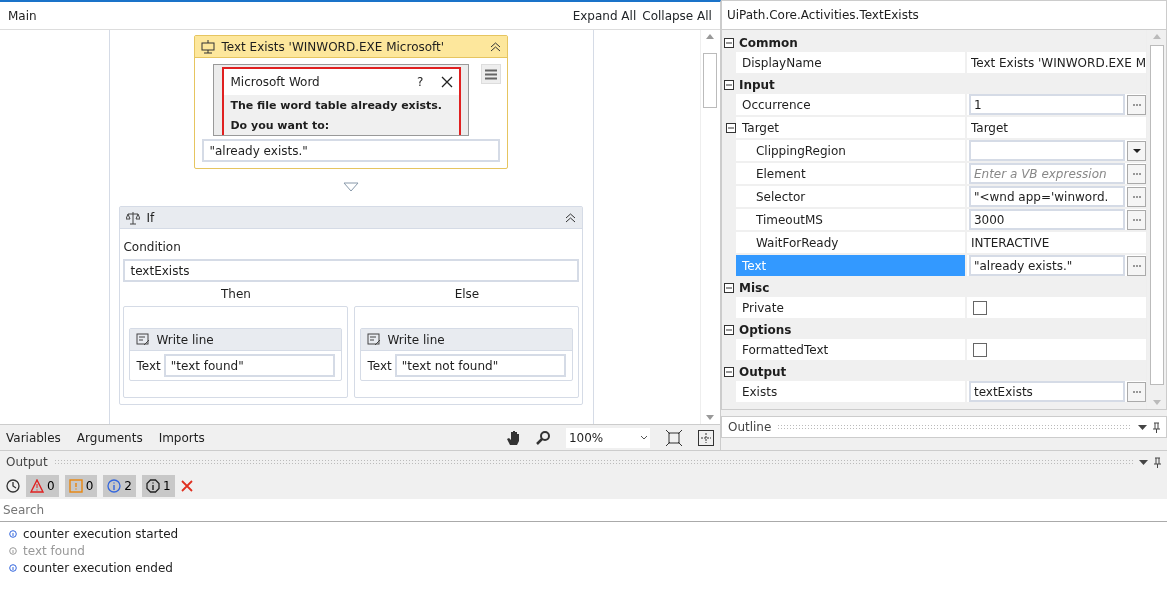 The width and height of the screenshot is (1167, 589). I want to click on collapse-all-link: Collapse All, so click(677, 15).